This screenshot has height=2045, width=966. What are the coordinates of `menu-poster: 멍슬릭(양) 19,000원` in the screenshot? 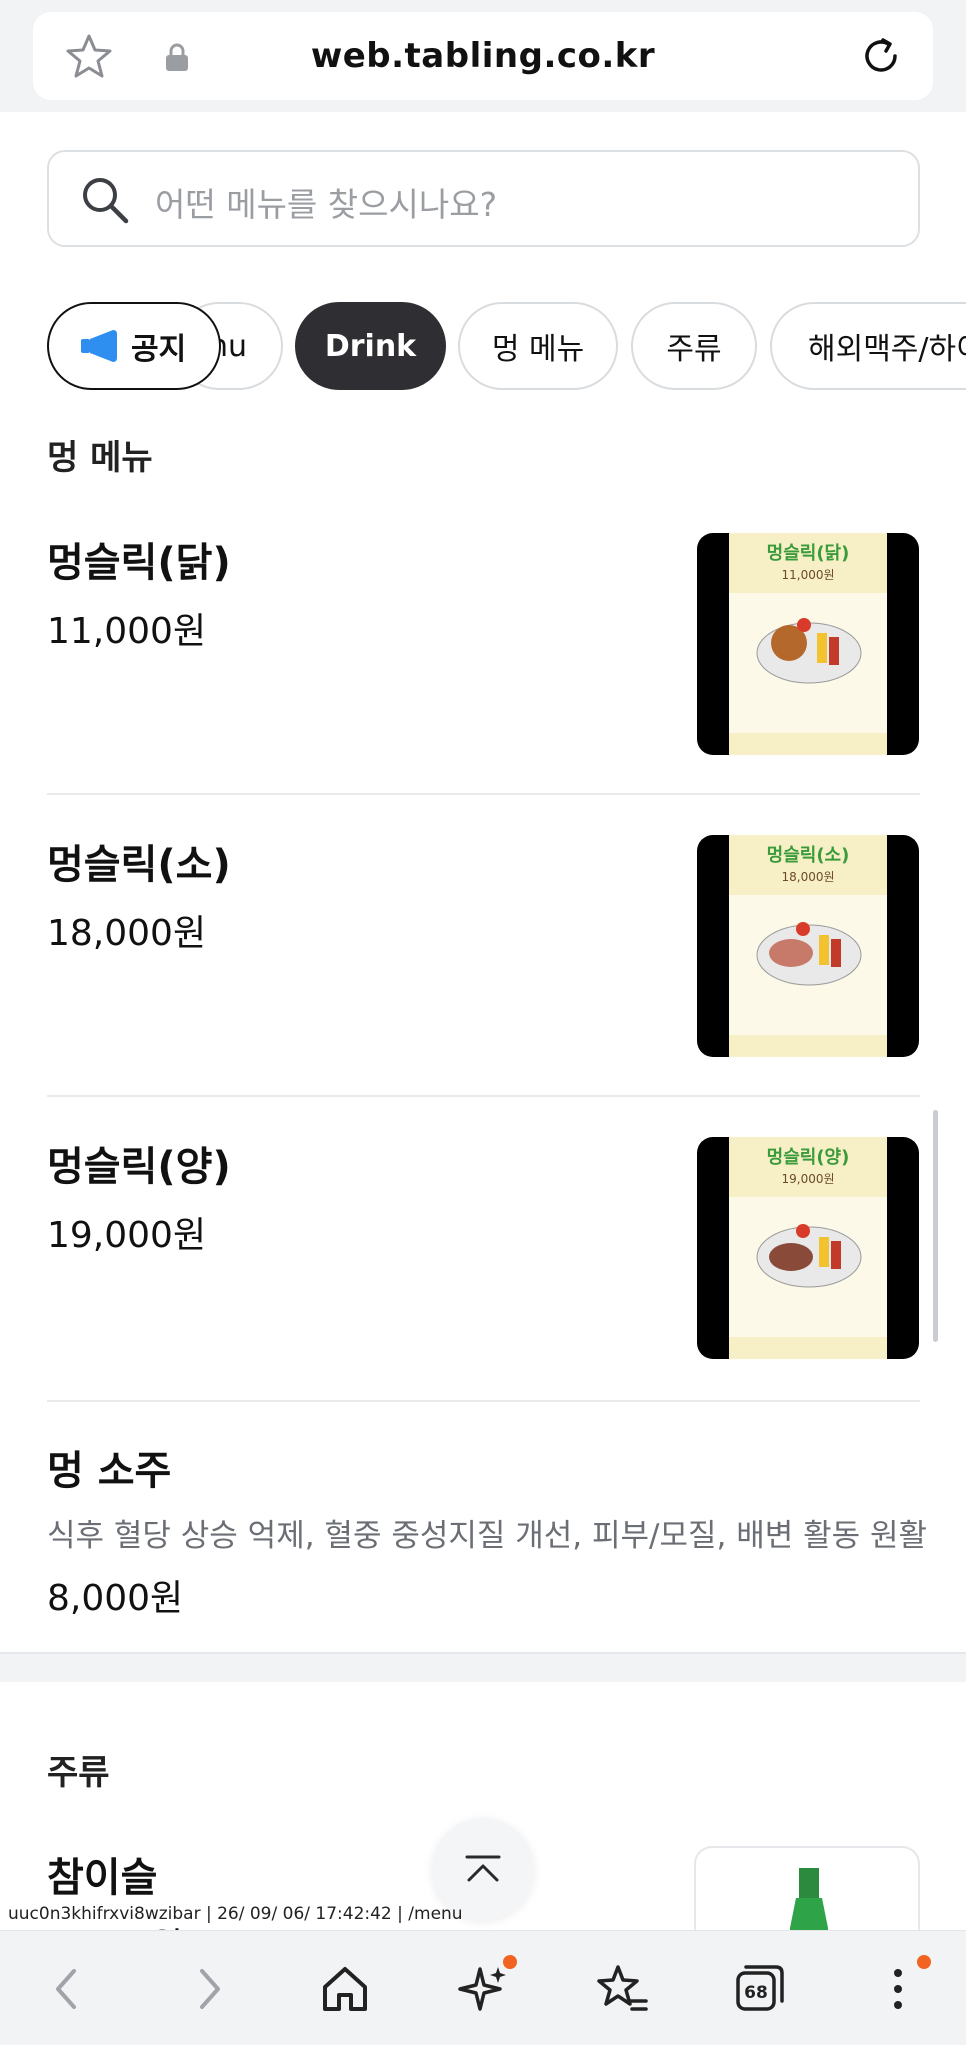 It's located at (808, 1248).